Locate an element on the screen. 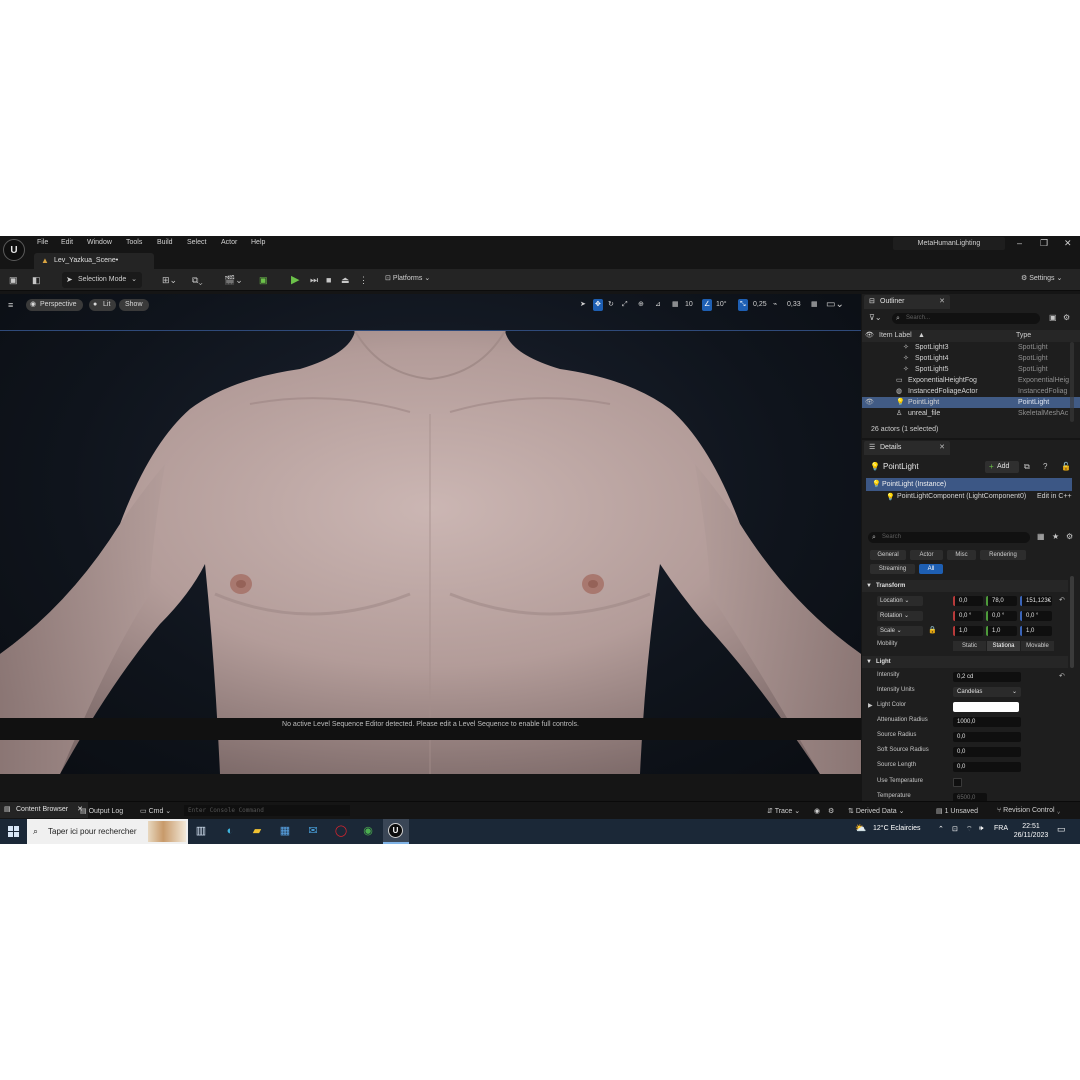  rotation-y-field: 0,0 ° is located at coordinates (1001, 616).